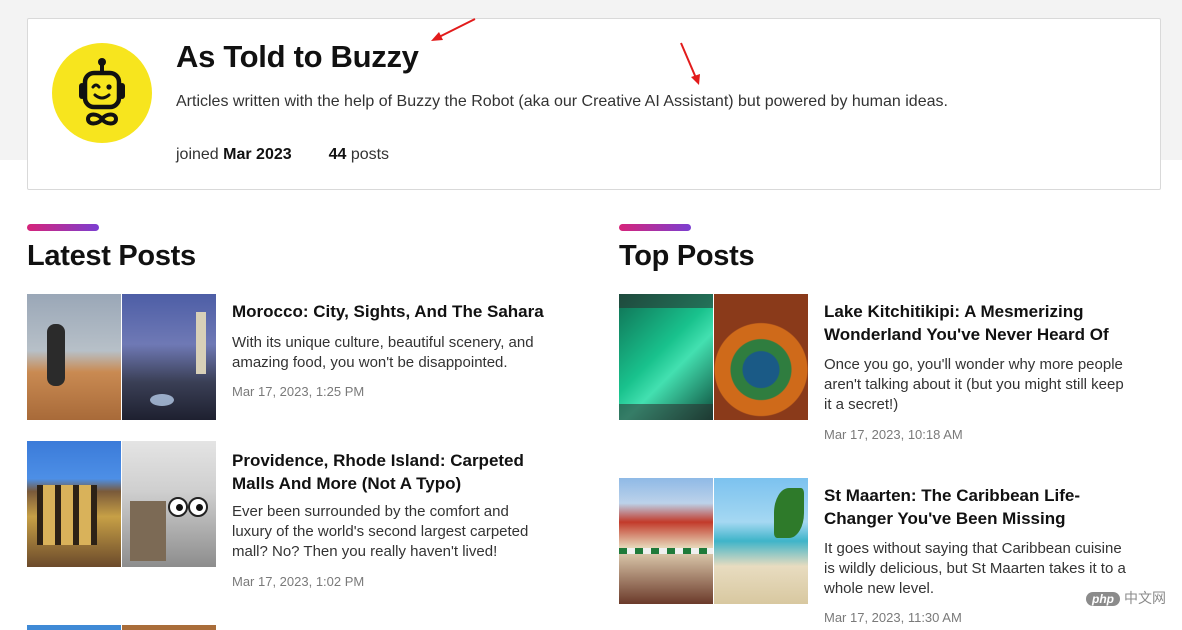 This screenshot has width=1182, height=630. I want to click on watermark-text: 中文网, so click(1145, 598).